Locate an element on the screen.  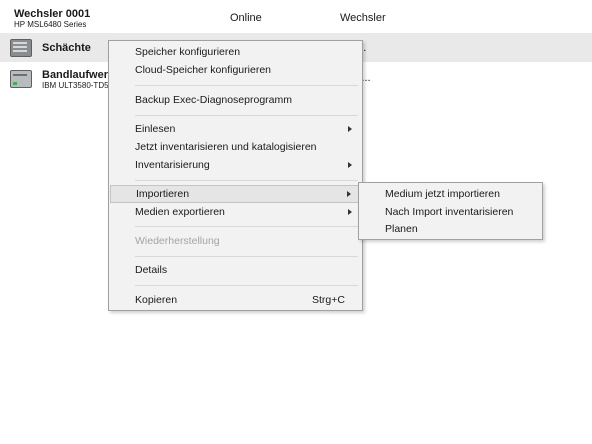
menu-item-label: Kopieren is located at coordinates (156, 300).